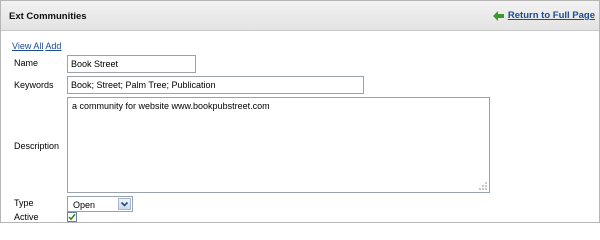 This screenshot has height=240, width=600. I want to click on resize-grip-icon, so click(483, 186).